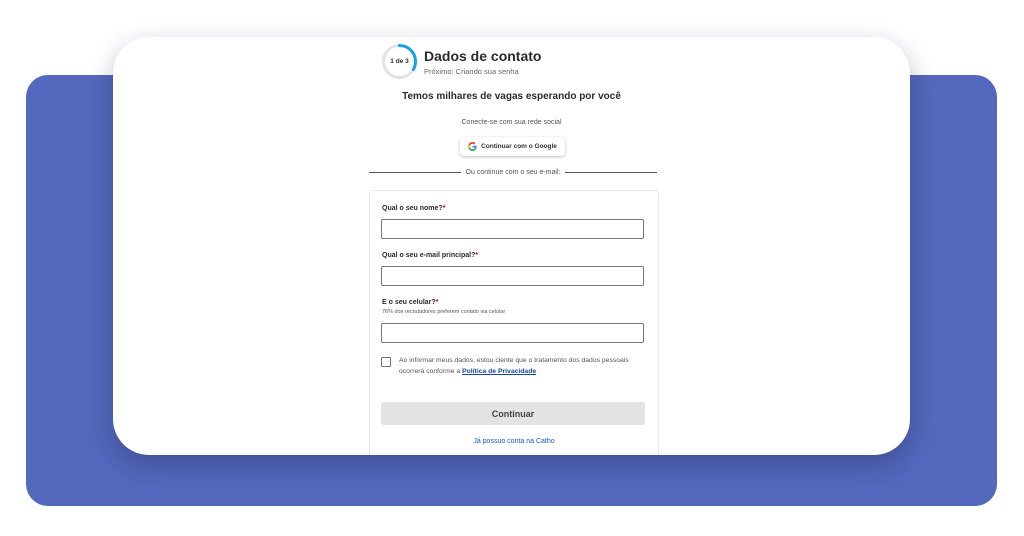 The height and width of the screenshot is (536, 1024). I want to click on divider-text: Ou continue com o seu e-mail:, so click(513, 172).